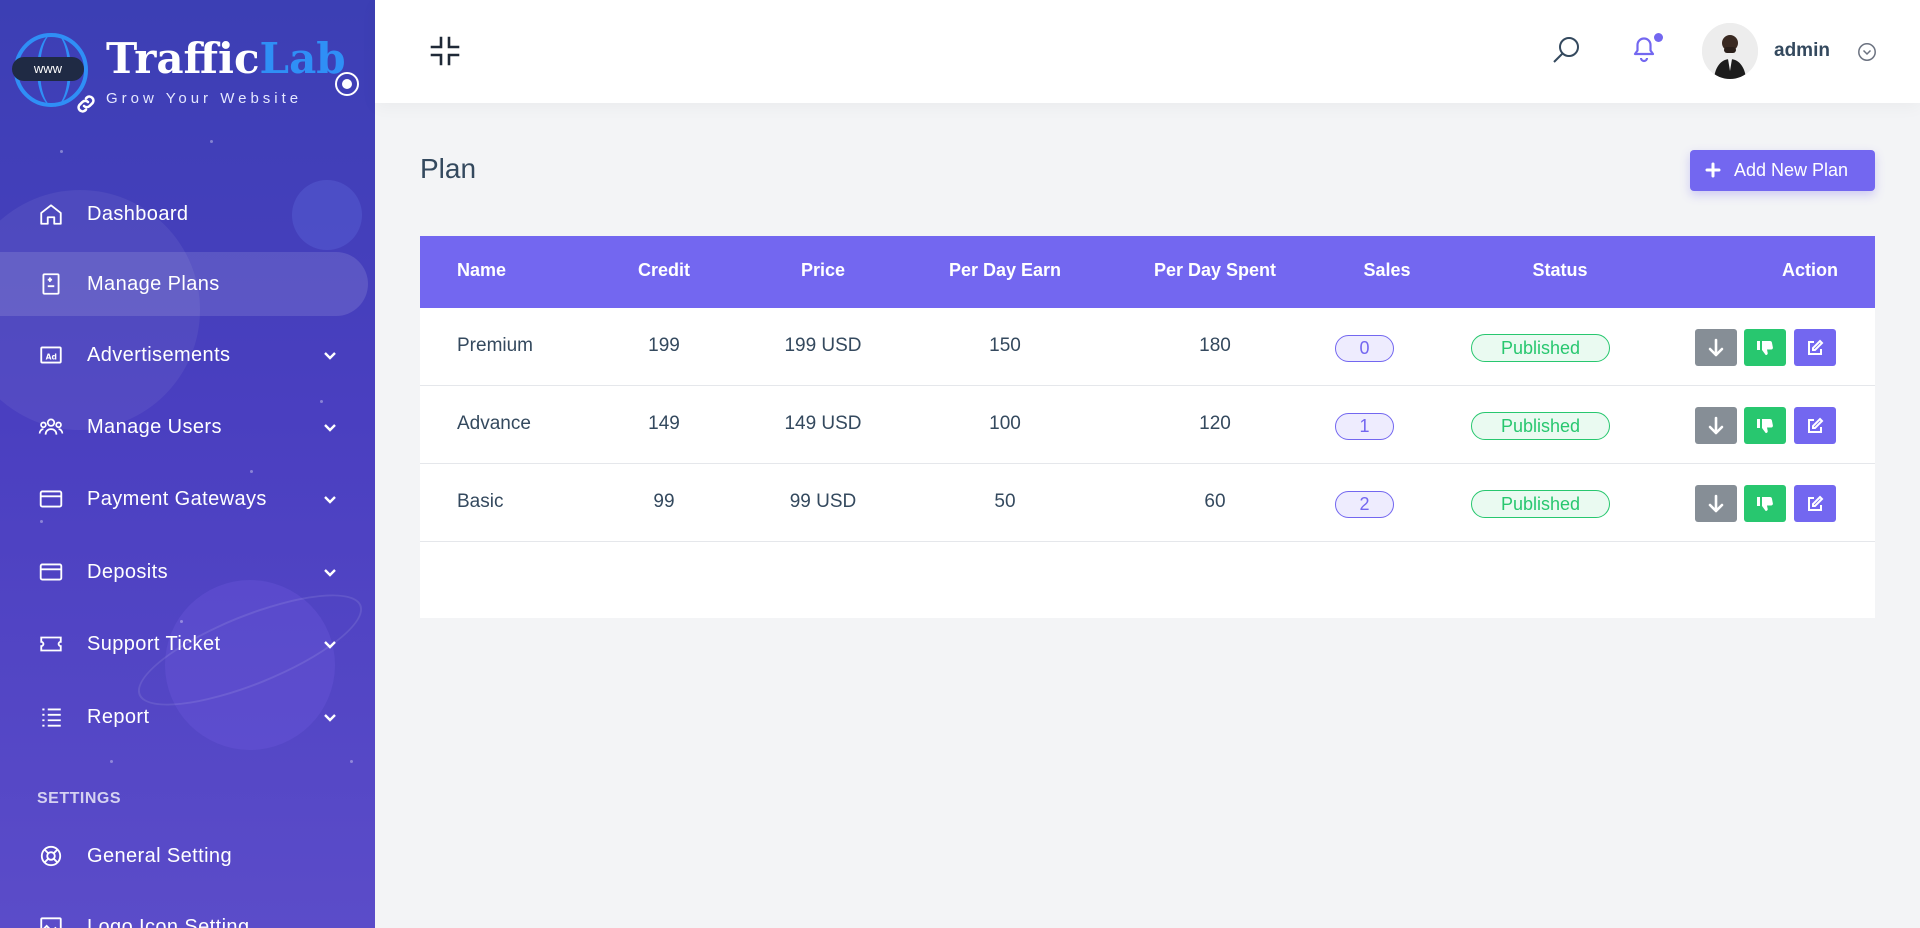 This screenshot has width=1920, height=928. Describe the element at coordinates (51, 427) in the screenshot. I see `users-icon` at that location.